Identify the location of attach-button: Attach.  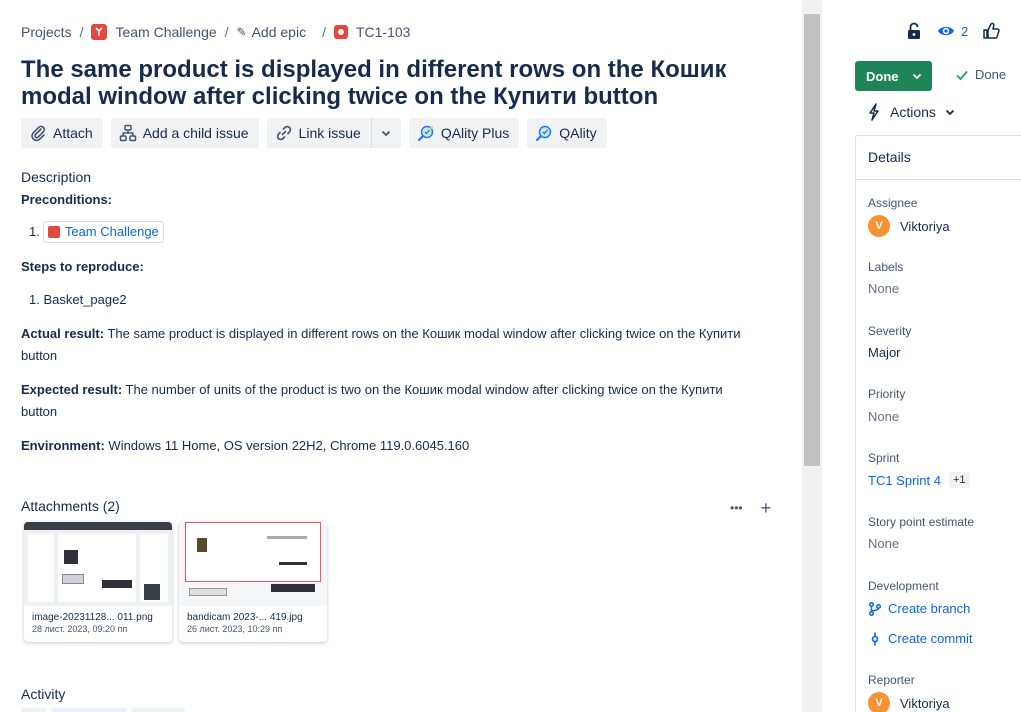
(62, 133).